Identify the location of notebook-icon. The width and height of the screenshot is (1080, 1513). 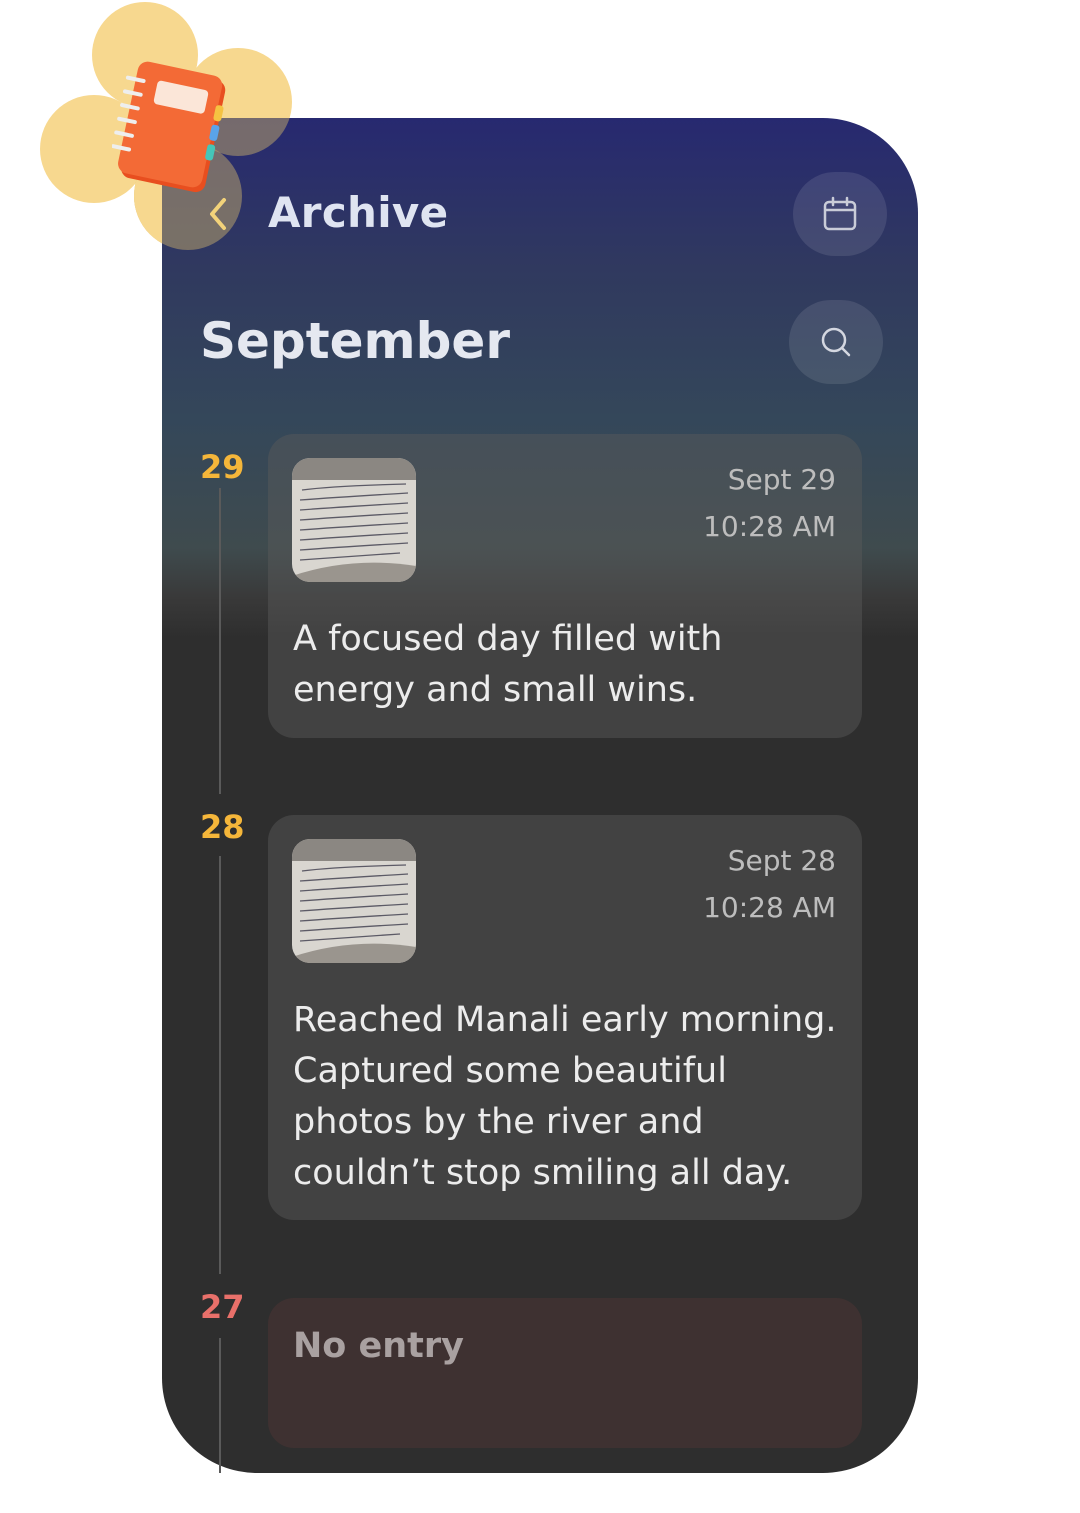
(169, 127).